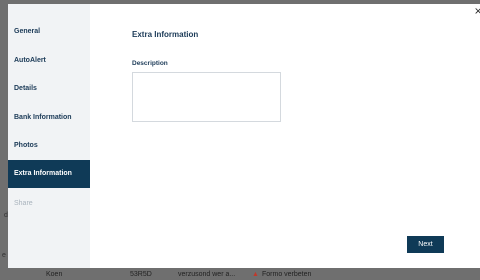 This screenshot has height=280, width=480. What do you see at coordinates (49, 89) in the screenshot?
I see `sidebar-item-details: Details` at bounding box center [49, 89].